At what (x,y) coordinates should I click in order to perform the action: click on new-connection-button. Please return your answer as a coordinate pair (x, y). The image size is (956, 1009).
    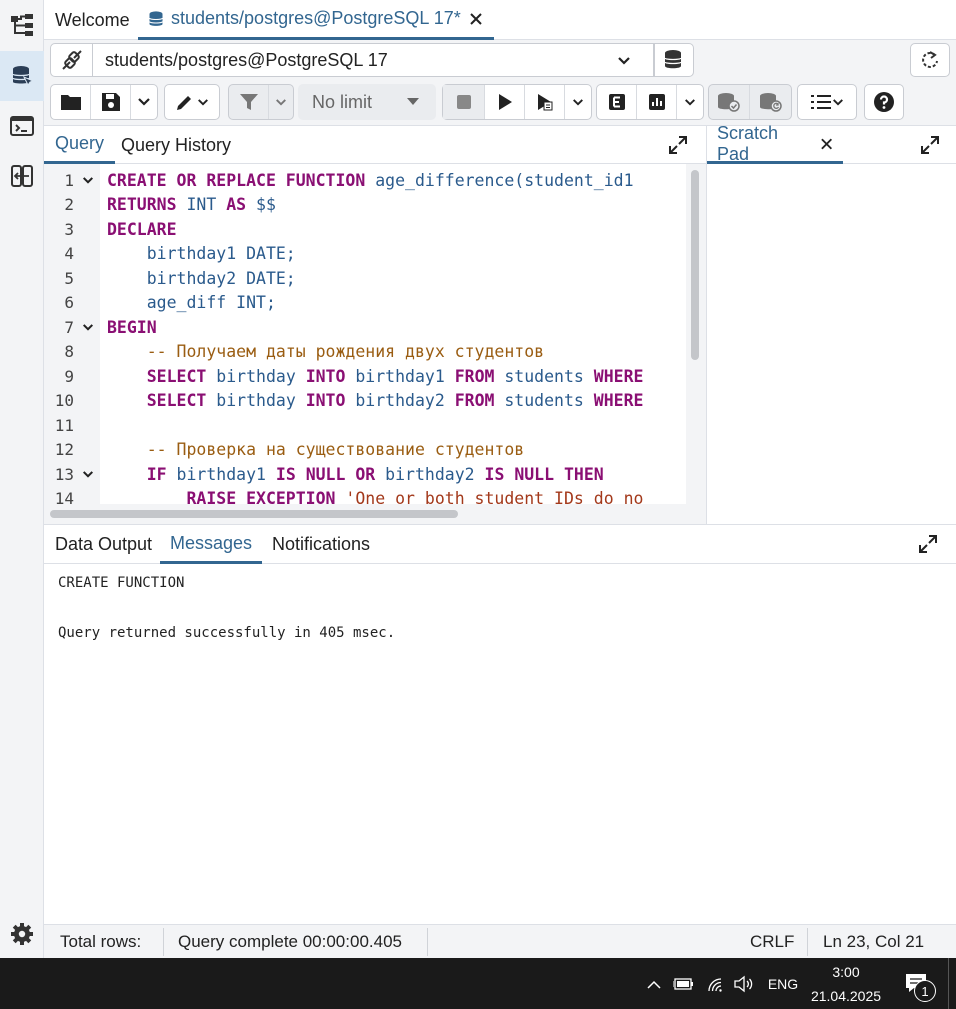
    Looking at the image, I should click on (674, 60).